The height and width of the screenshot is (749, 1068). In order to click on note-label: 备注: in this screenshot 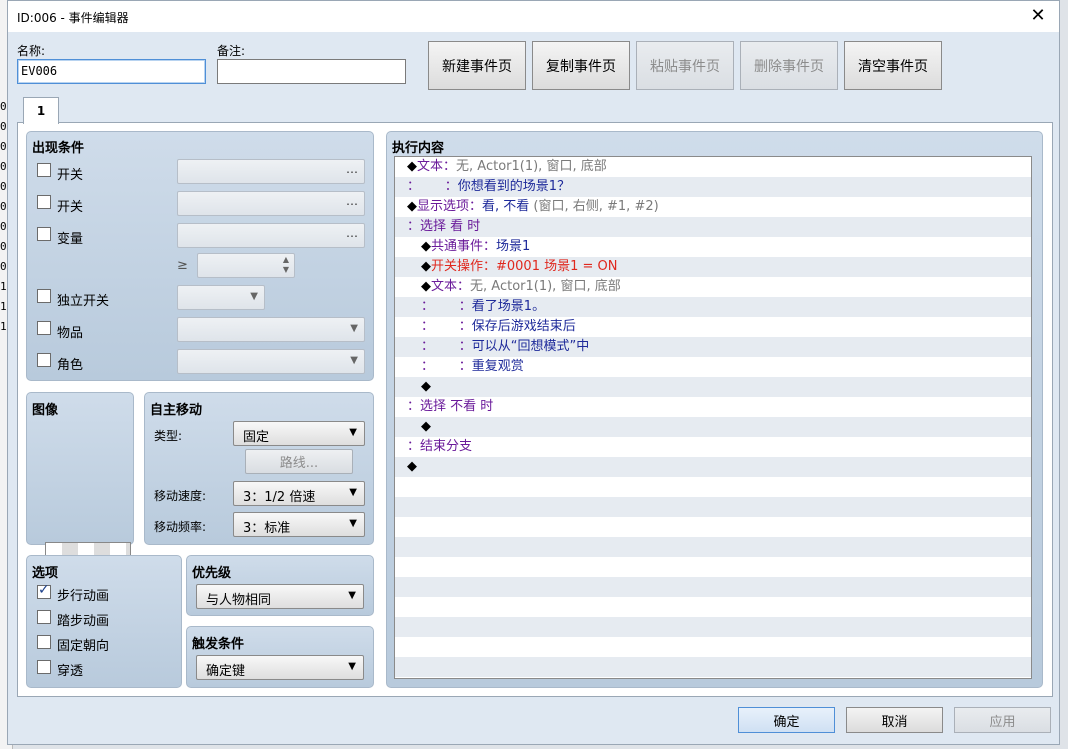, I will do `click(231, 51)`.